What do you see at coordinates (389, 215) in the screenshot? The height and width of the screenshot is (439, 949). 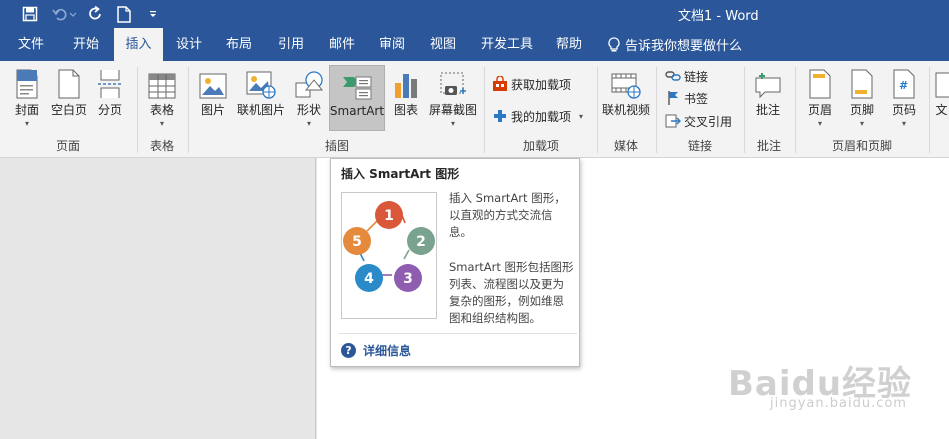 I see `cycle-node-1: 1` at bounding box center [389, 215].